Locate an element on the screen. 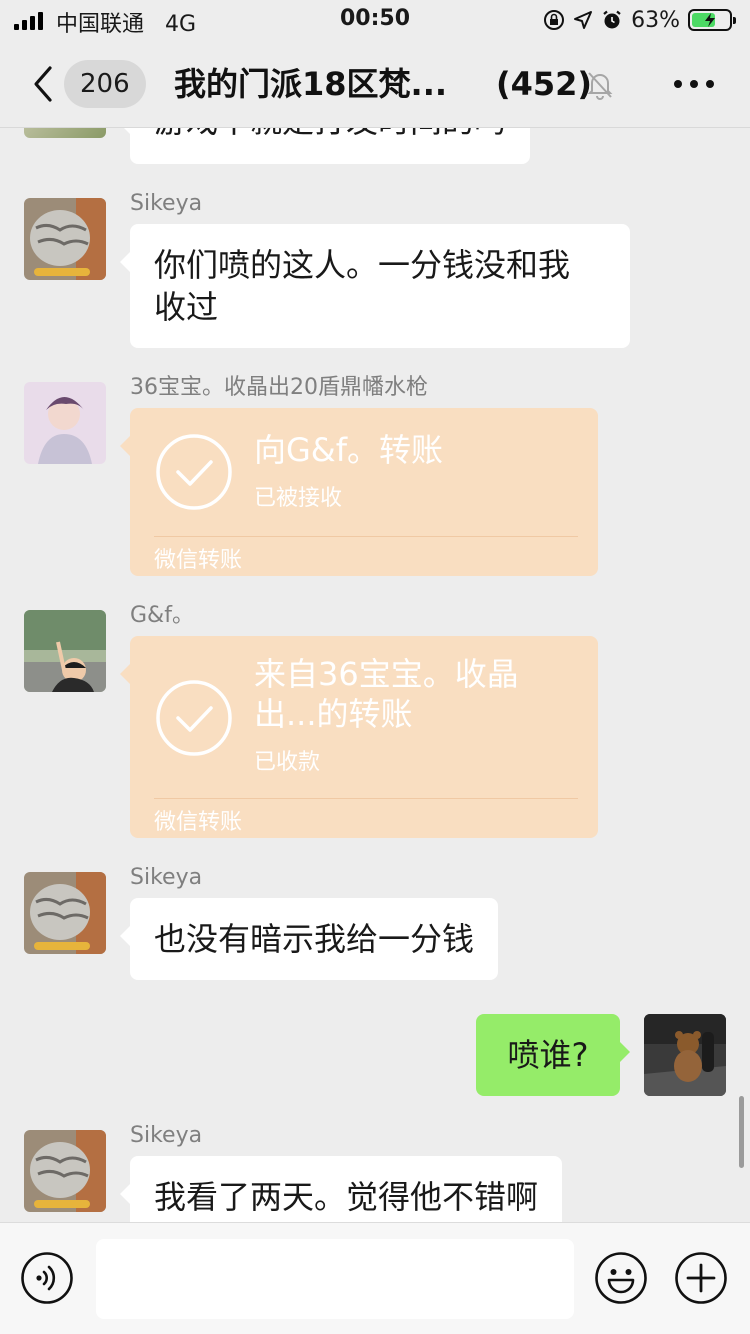 Image resolution: width=750 pixels, height=1334 pixels. status-right: 63% is located at coordinates (639, 20).